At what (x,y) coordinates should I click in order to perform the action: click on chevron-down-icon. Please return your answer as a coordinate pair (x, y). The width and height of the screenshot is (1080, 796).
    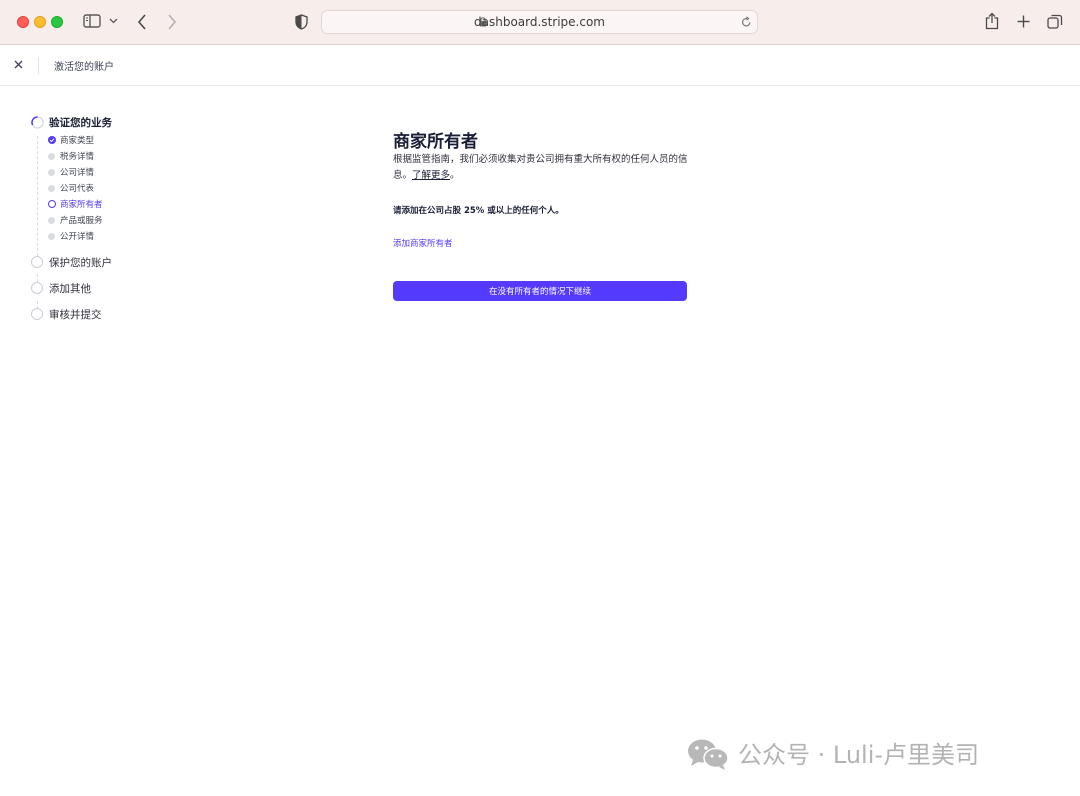
    Looking at the image, I should click on (113, 21).